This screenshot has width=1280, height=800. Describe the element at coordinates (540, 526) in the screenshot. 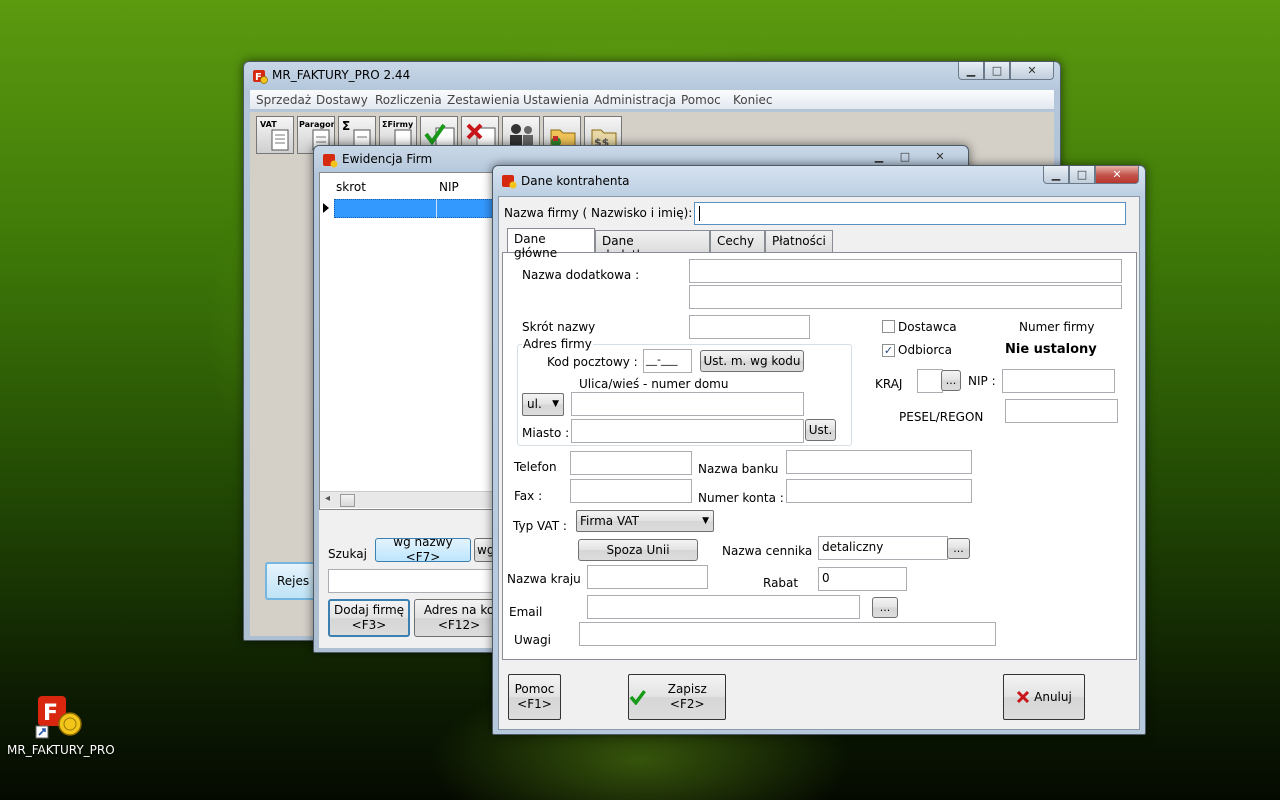

I see `vat-type-label: Typ VAT :` at that location.